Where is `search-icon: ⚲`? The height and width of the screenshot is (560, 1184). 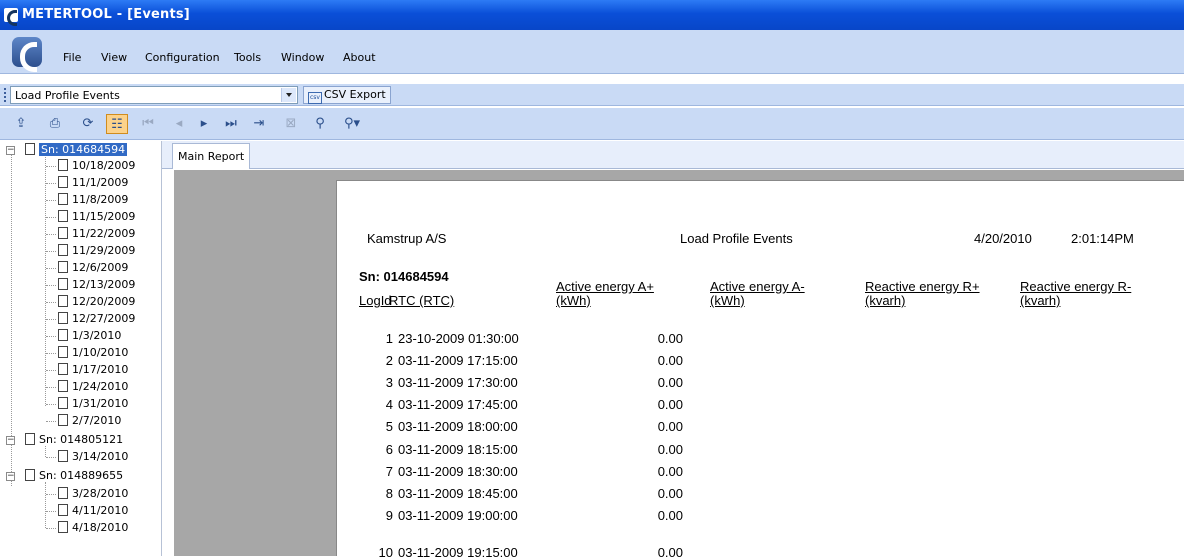 search-icon: ⚲ is located at coordinates (320, 124).